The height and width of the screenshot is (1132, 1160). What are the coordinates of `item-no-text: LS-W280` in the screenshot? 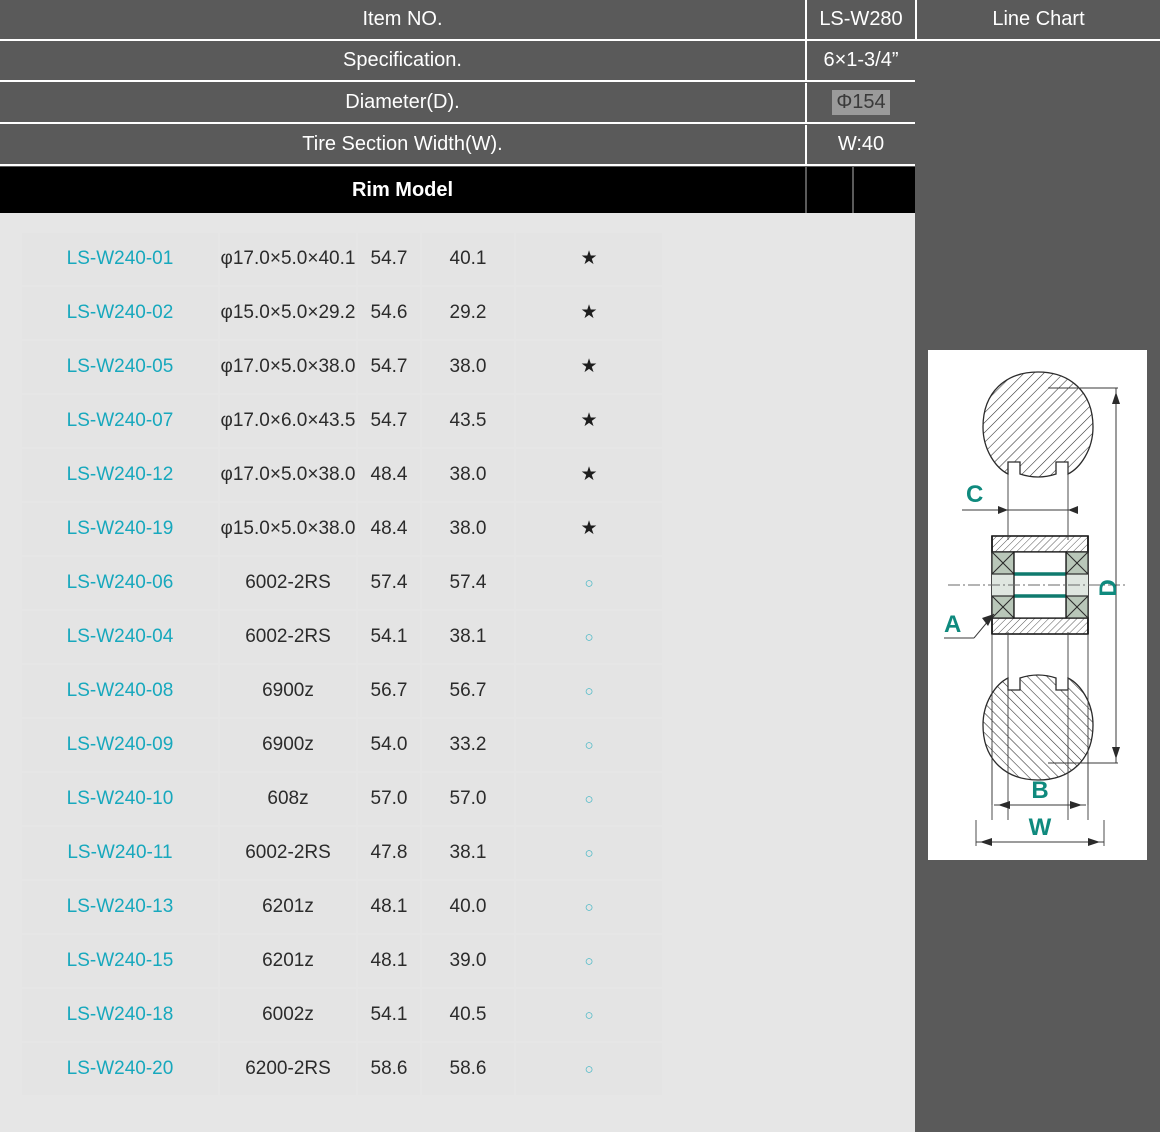 It's located at (861, 19).